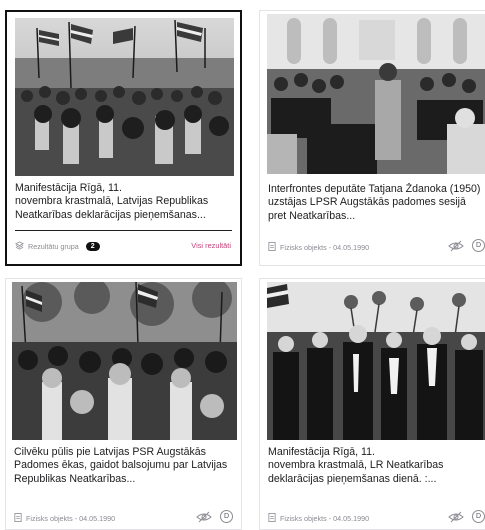 The width and height of the screenshot is (485, 530). I want to click on card-photo-crowd-flags, so click(124, 97).